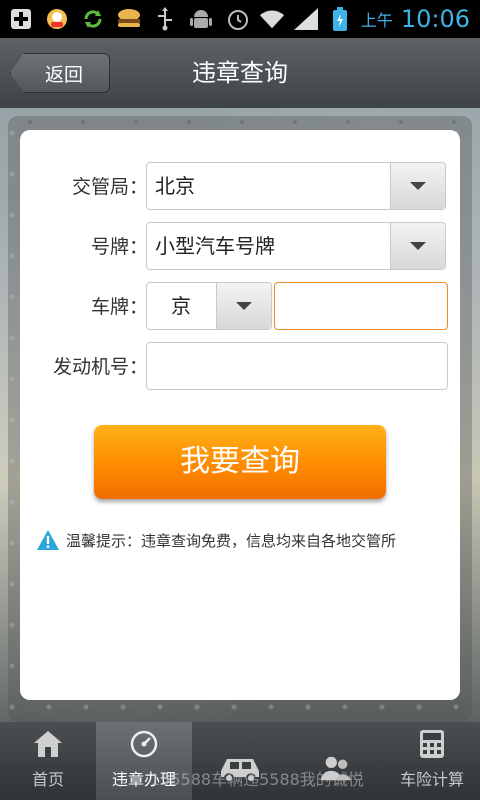 This screenshot has width=480, height=800. I want to click on tip-bar: 温馨提示：违章查询免费，信息均来自各地交管所, so click(216, 540).